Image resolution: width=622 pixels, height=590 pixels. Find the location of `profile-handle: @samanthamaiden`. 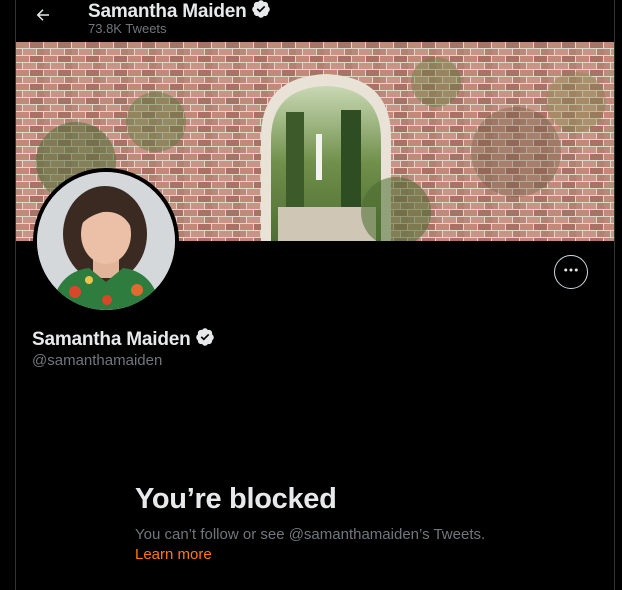

profile-handle: @samanthamaiden is located at coordinates (97, 360).